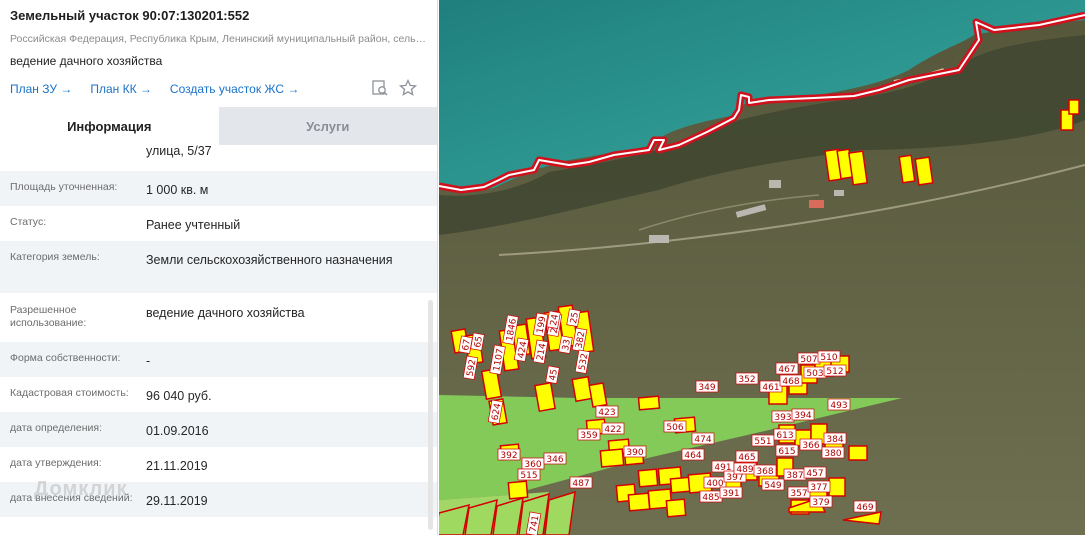 The image size is (1085, 535). I want to click on parcel-label: 360, so click(533, 463).